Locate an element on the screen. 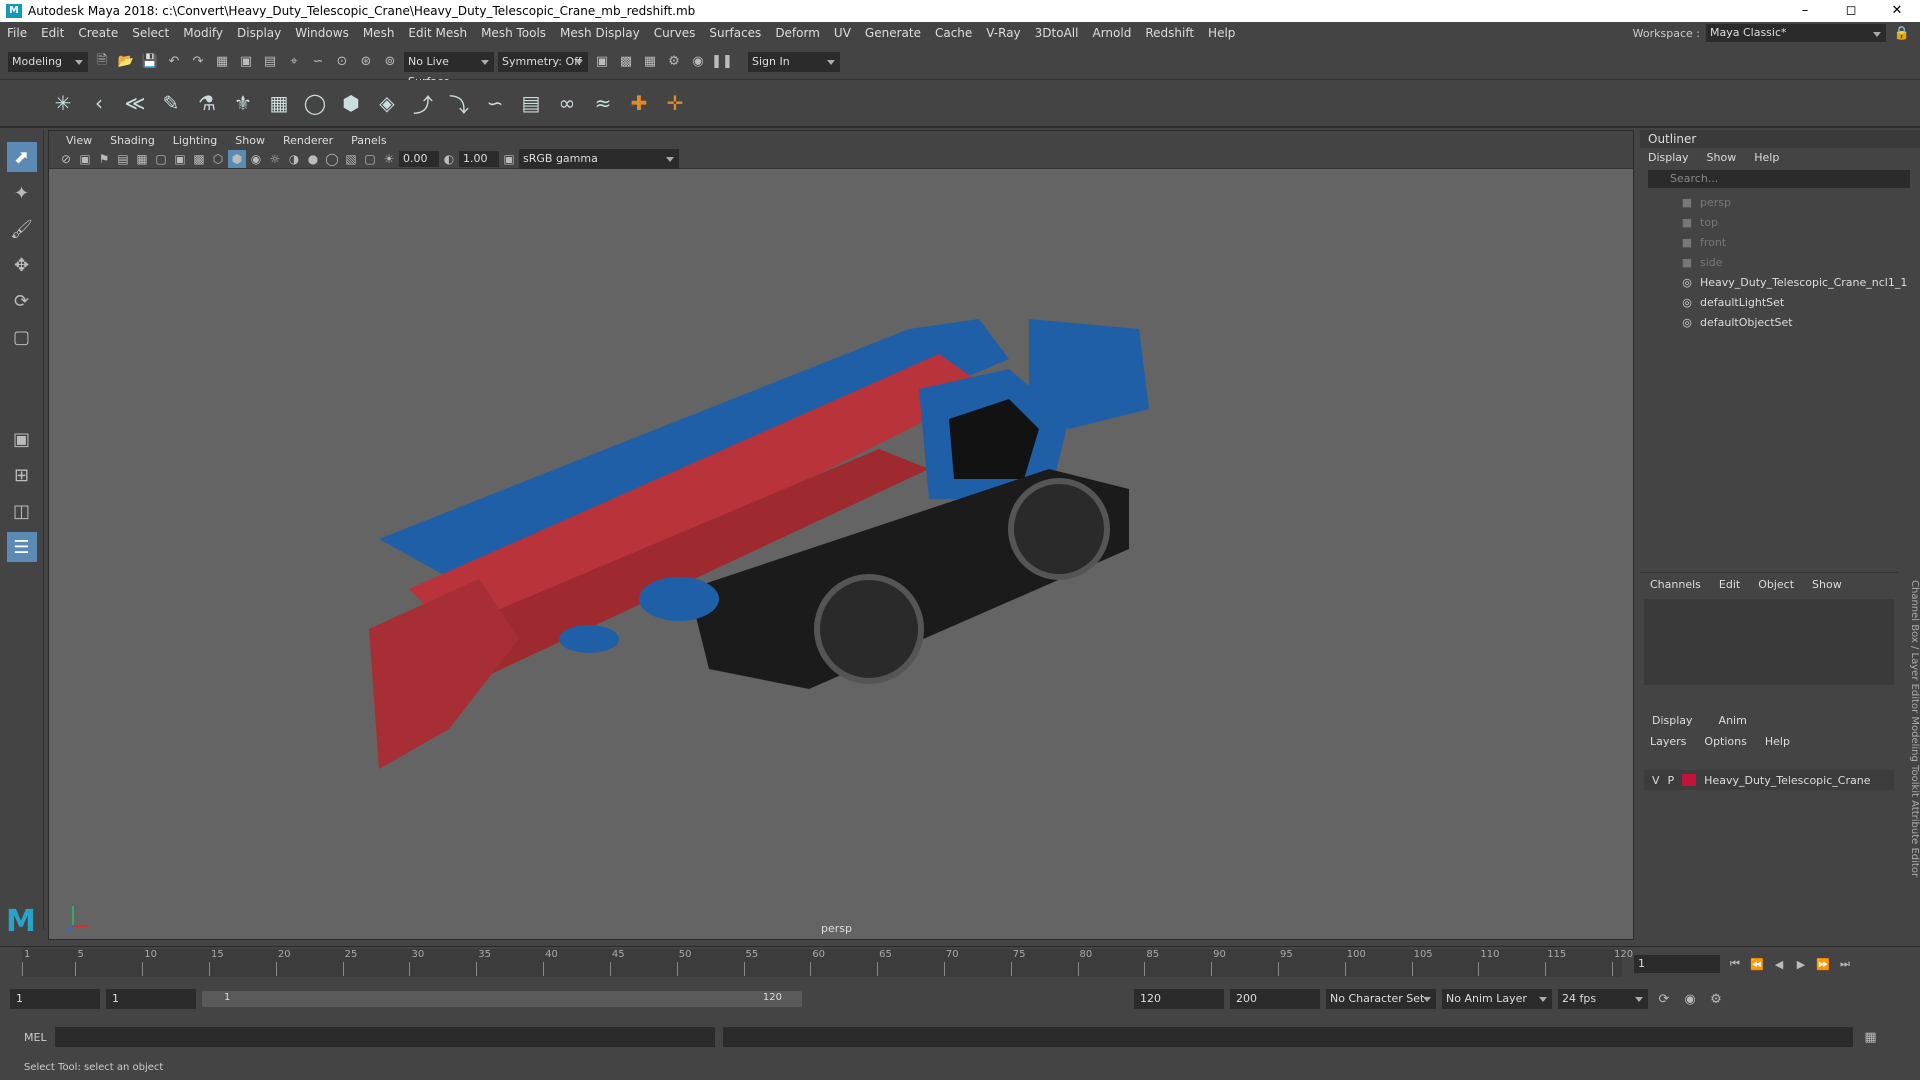 This screenshot has width=1920, height=1080. cube-icon: ⬢ is located at coordinates (351, 103).